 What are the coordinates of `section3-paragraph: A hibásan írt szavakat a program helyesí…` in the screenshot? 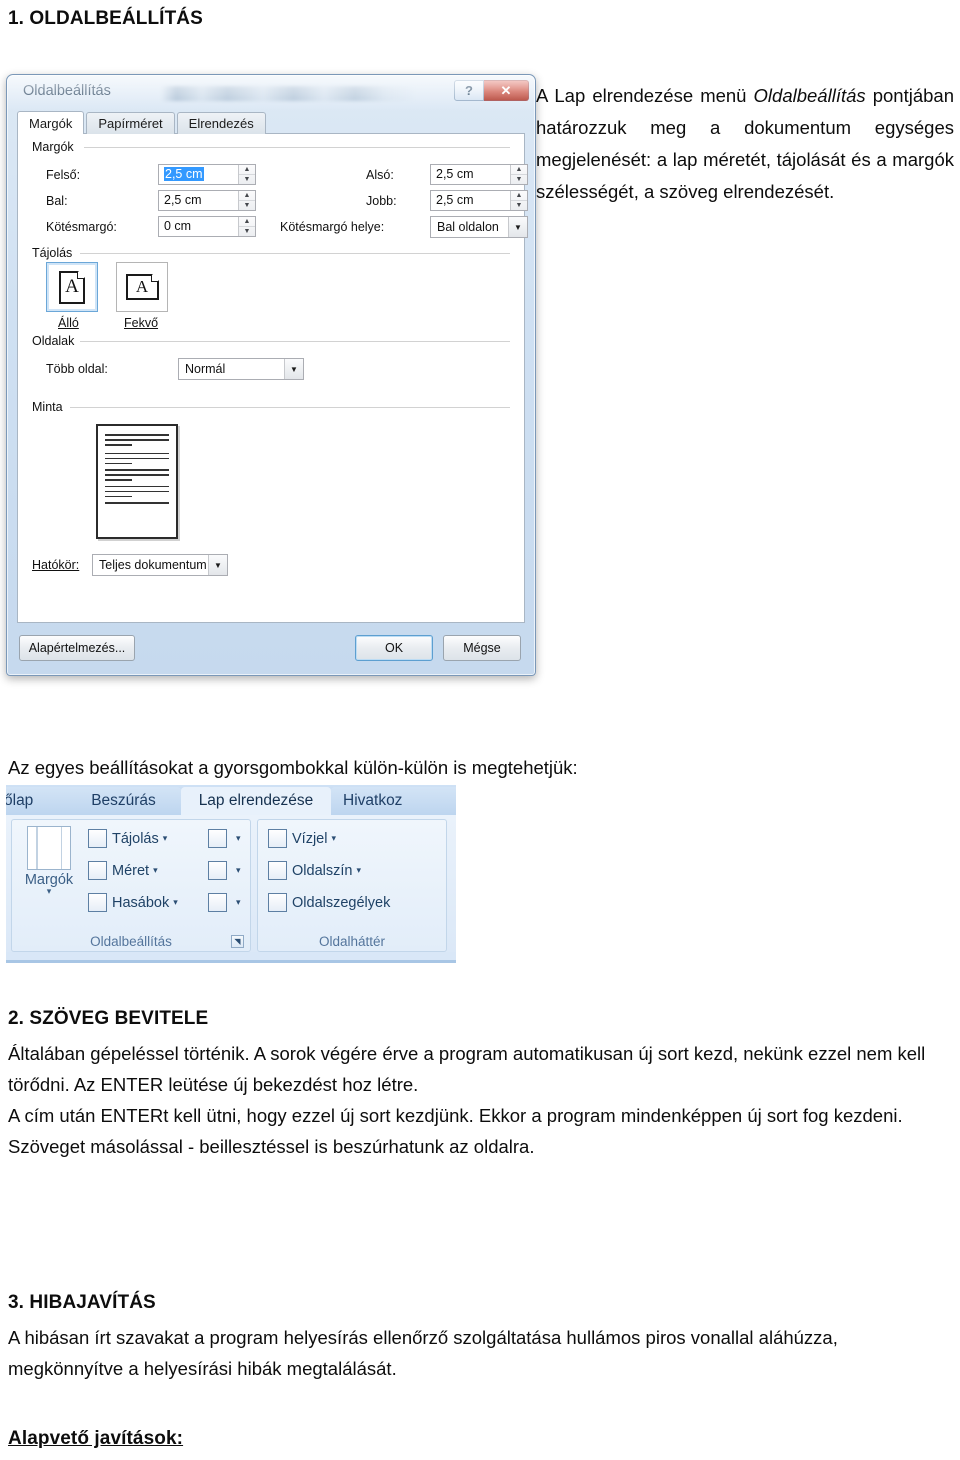 It's located at (423, 1353).